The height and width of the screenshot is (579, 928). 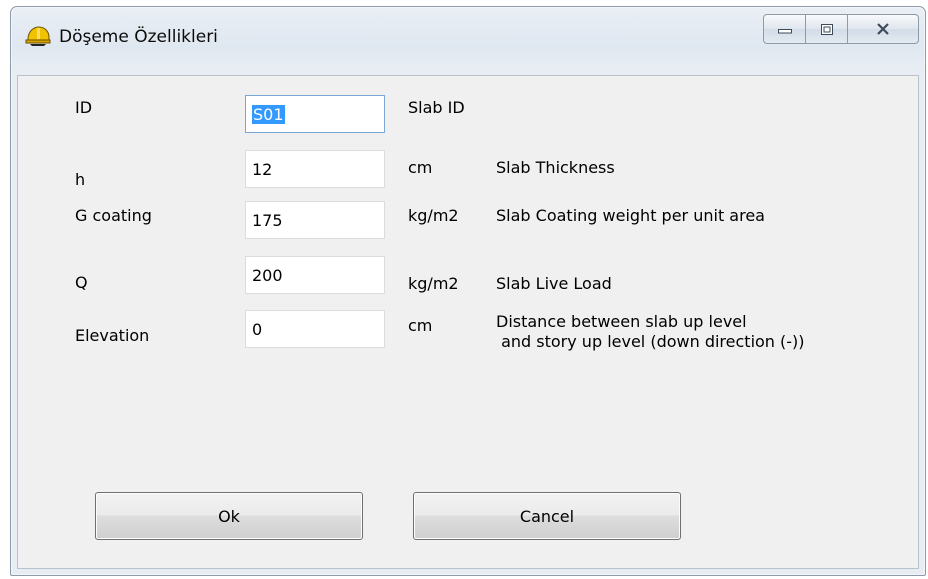 I want to click on h-label: h, so click(x=80, y=179).